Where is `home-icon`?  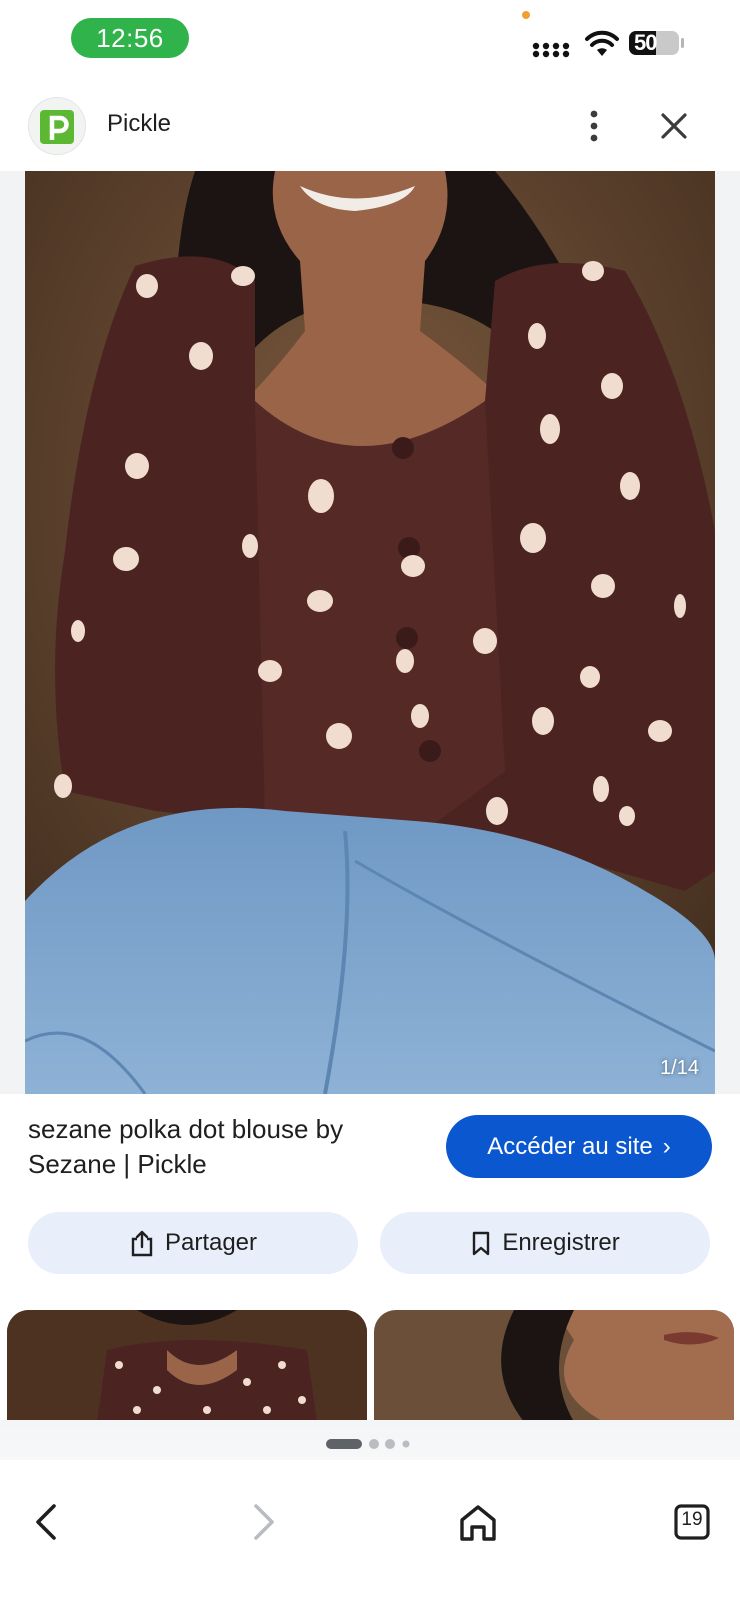
home-icon is located at coordinates (478, 1522).